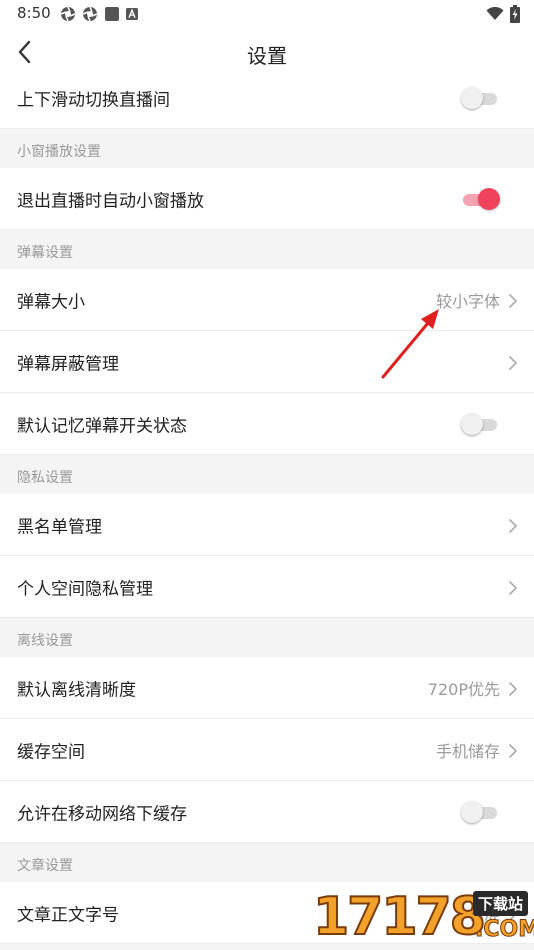 The width and height of the screenshot is (534, 950). Describe the element at coordinates (45, 478) in the screenshot. I see `section-label: 隐私设置` at that location.